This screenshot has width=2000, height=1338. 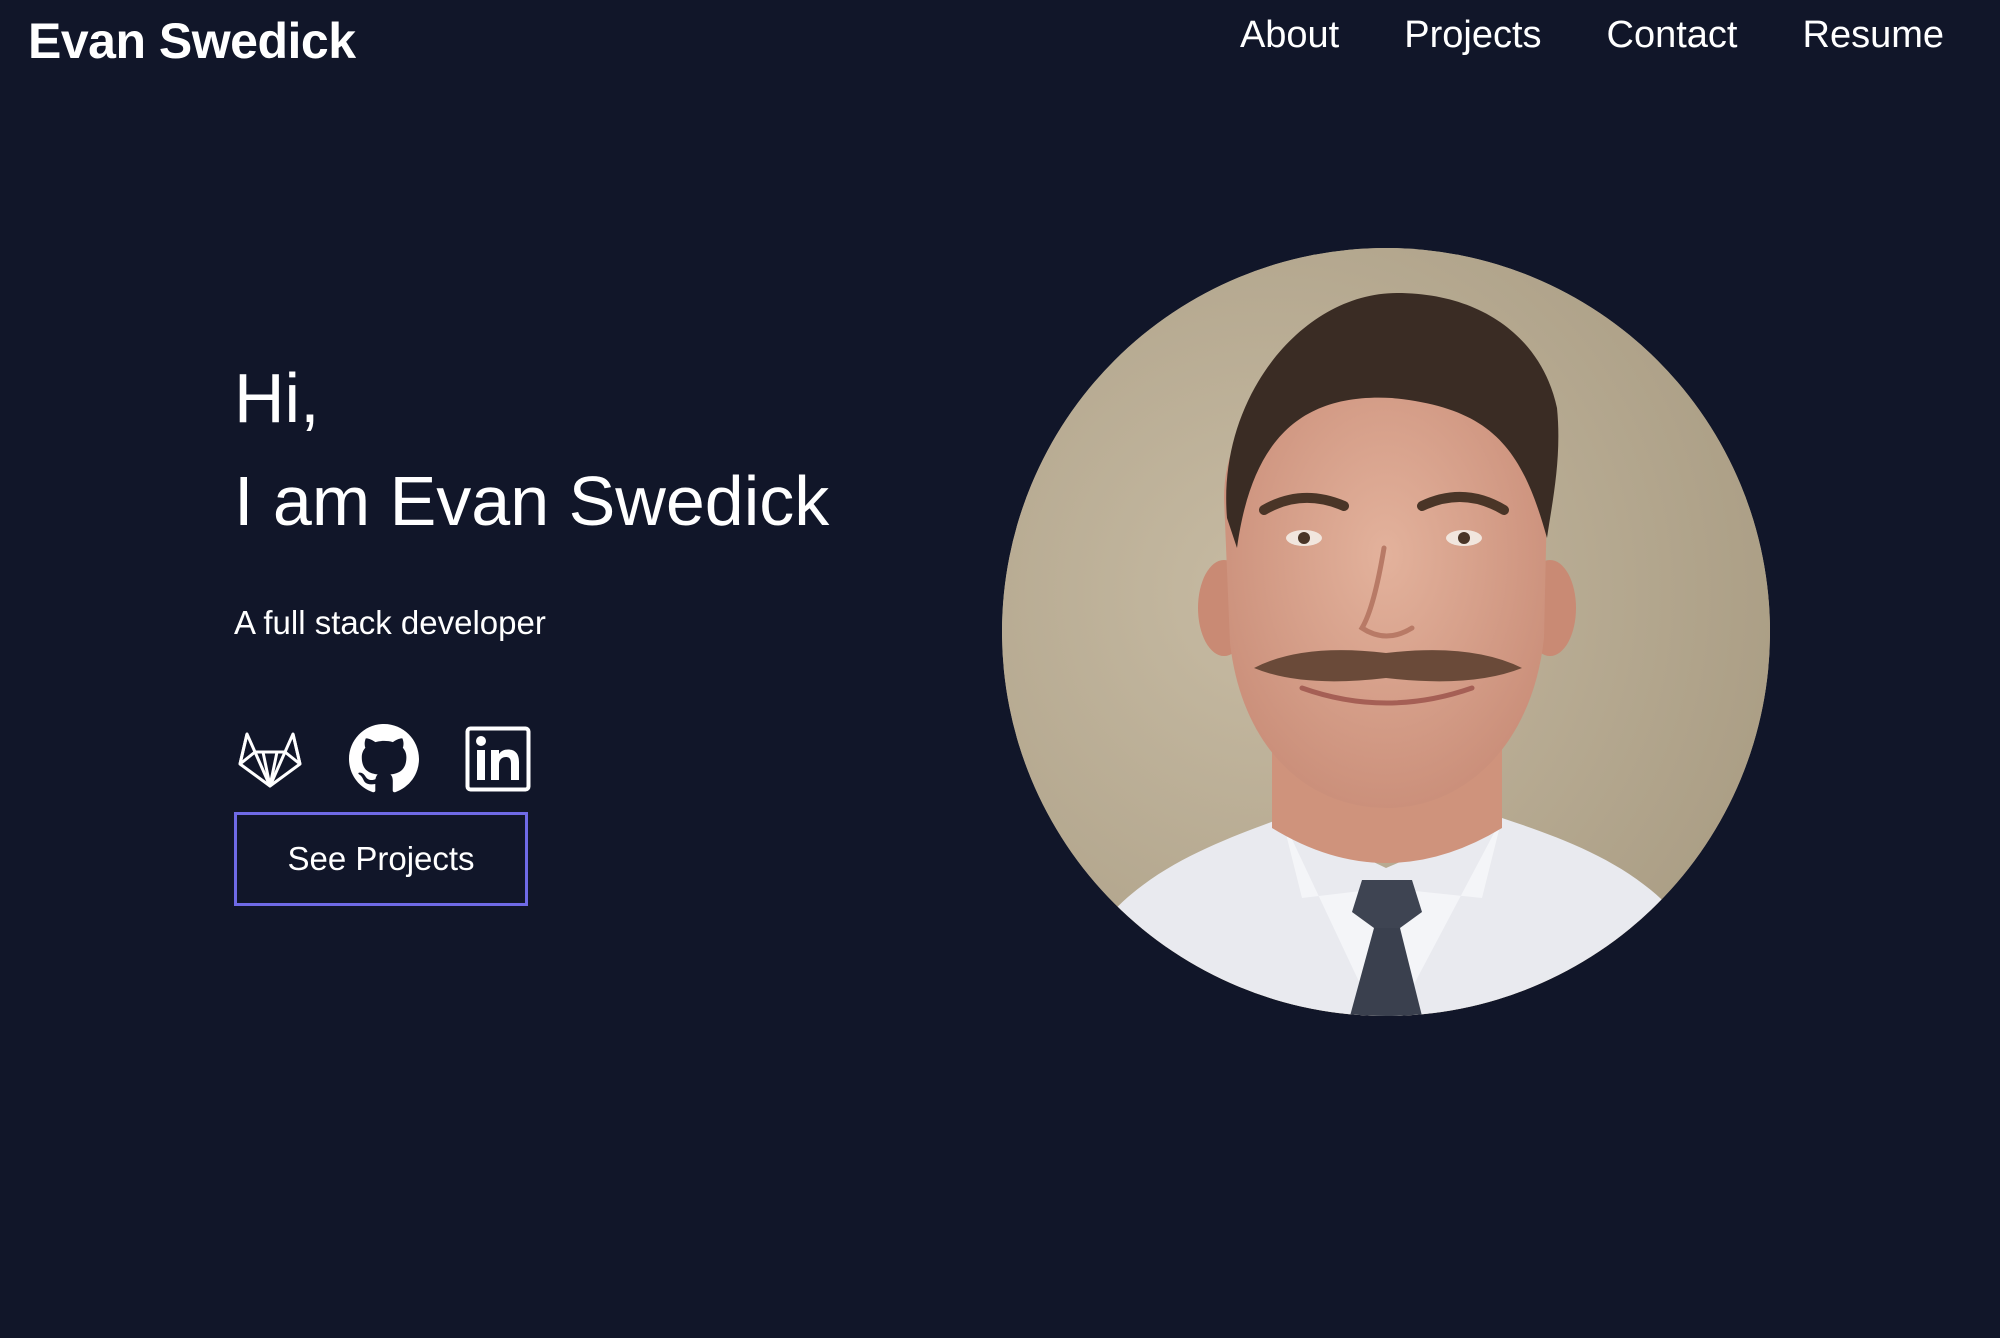 What do you see at coordinates (192, 41) in the screenshot?
I see `site-brand: Evan Swedick` at bounding box center [192, 41].